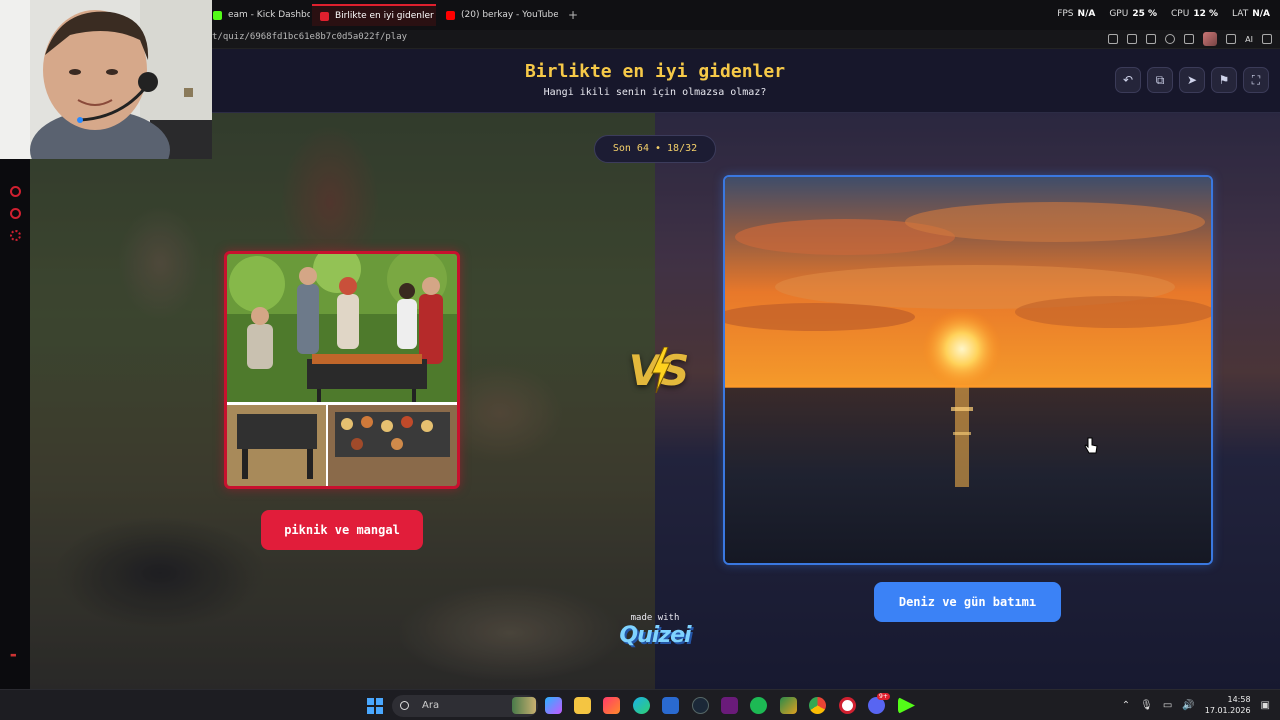  I want to click on round-indicator: Son 64 • 18/32, so click(655, 149).